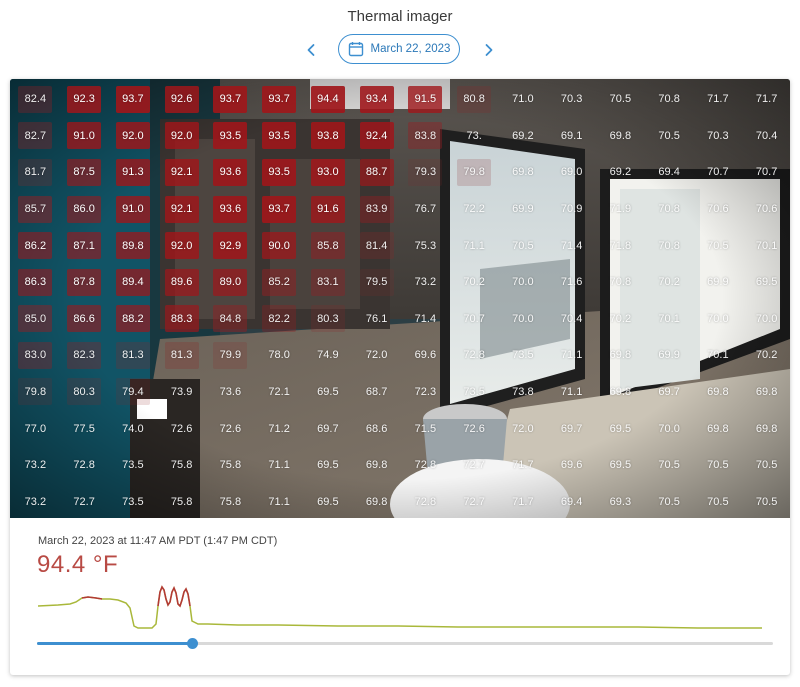 This screenshot has height=687, width=800. I want to click on timeline-slider, so click(405, 644).